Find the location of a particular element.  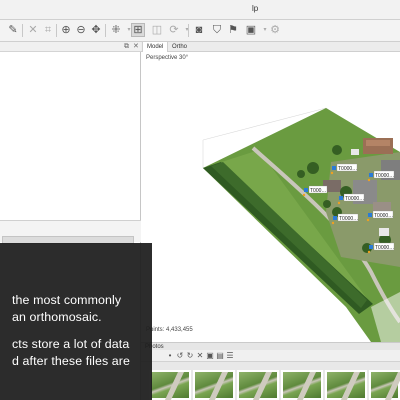

rotate-icon: ⟳ is located at coordinates (174, 30).